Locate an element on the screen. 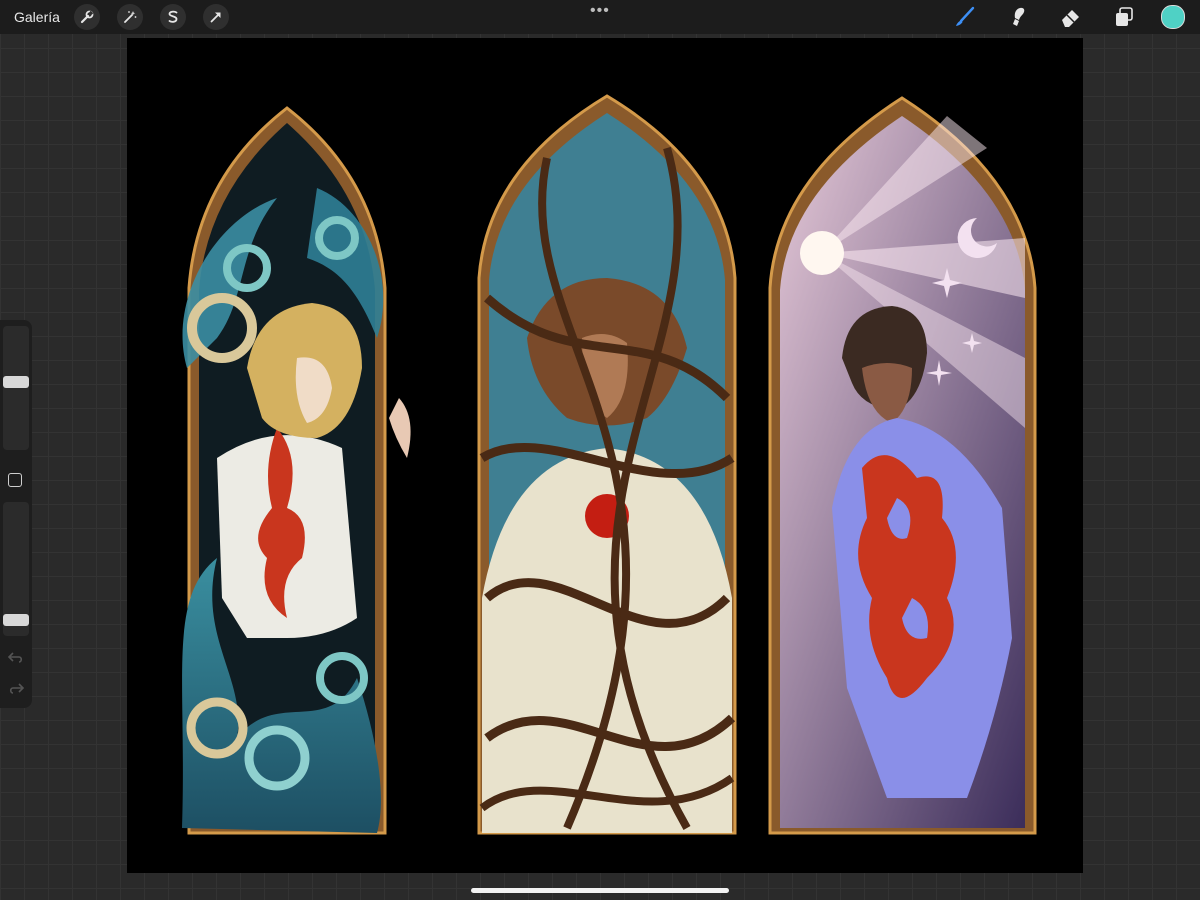 The height and width of the screenshot is (900, 1200). eraser-button is located at coordinates (1071, 17).